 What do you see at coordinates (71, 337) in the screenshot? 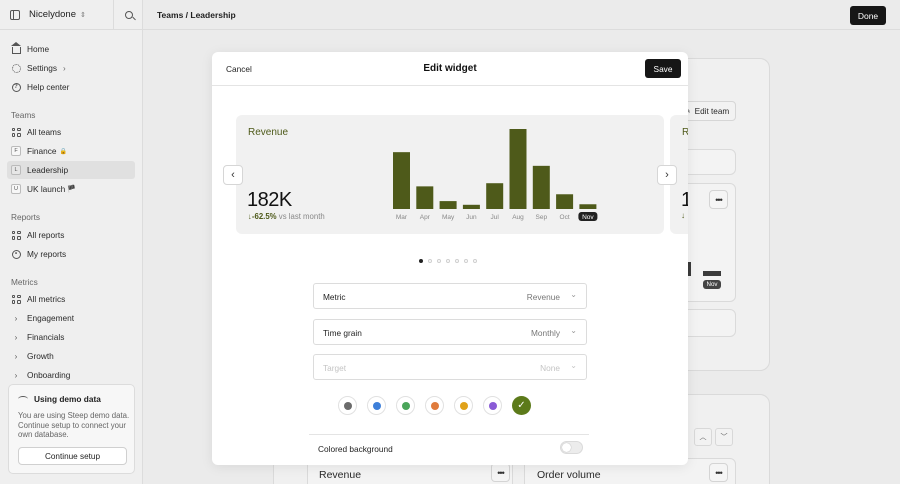
I see `sidebar-item-financials: › Financials` at bounding box center [71, 337].